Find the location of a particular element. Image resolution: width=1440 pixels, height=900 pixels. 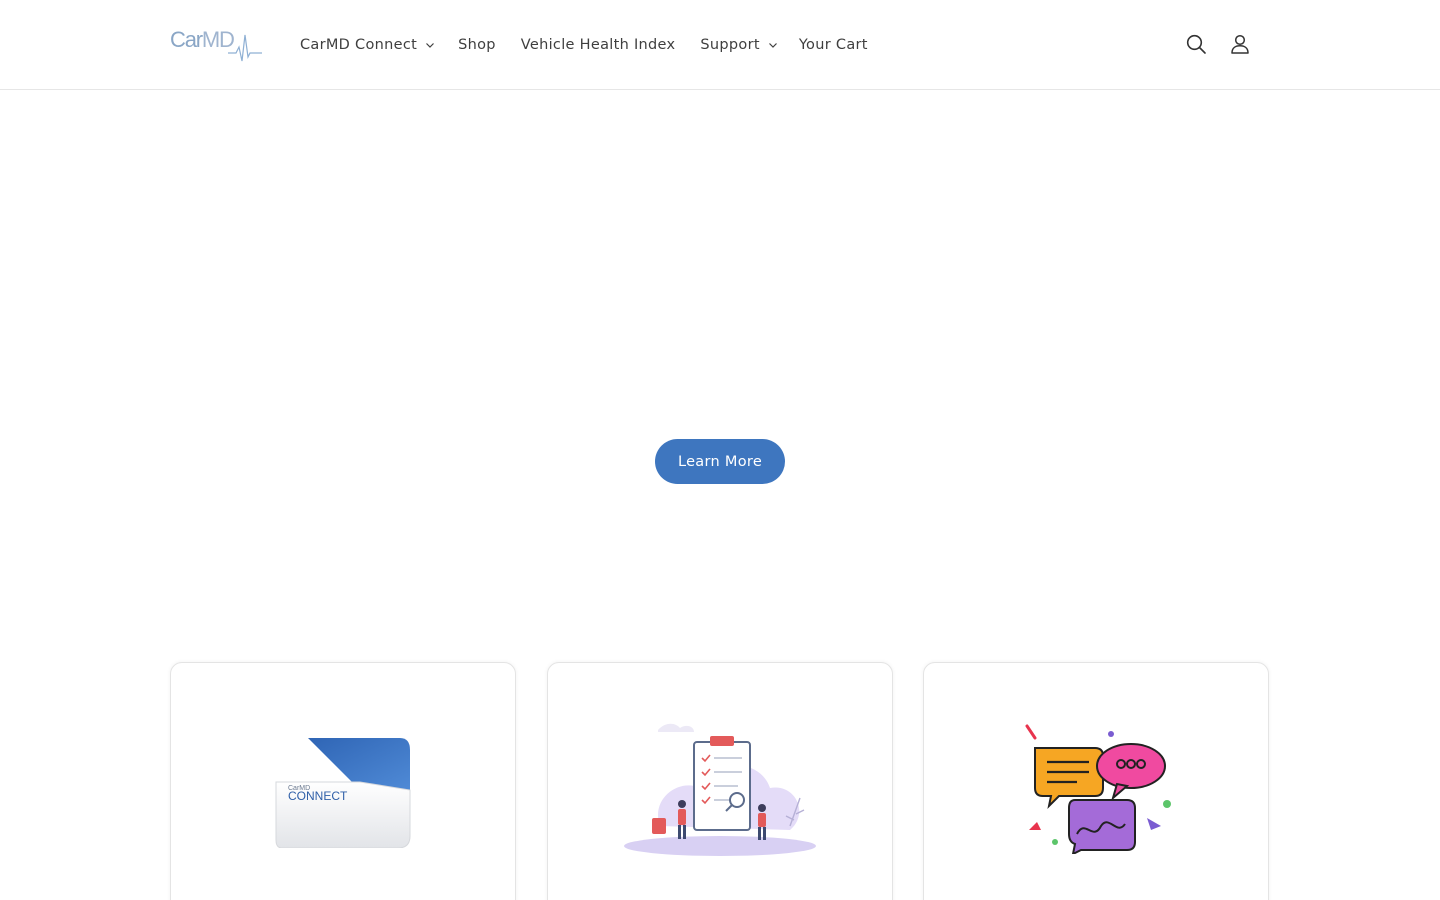

search-button is located at coordinates (1196, 44).